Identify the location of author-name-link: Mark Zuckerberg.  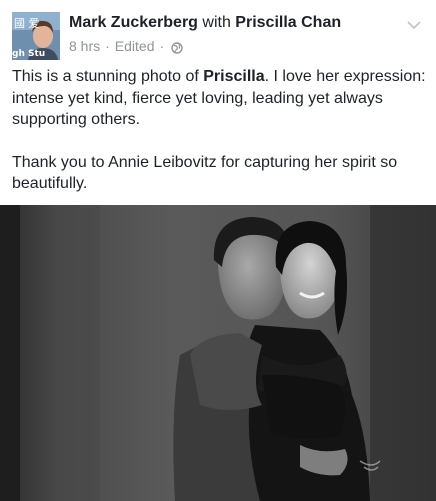
(133, 22).